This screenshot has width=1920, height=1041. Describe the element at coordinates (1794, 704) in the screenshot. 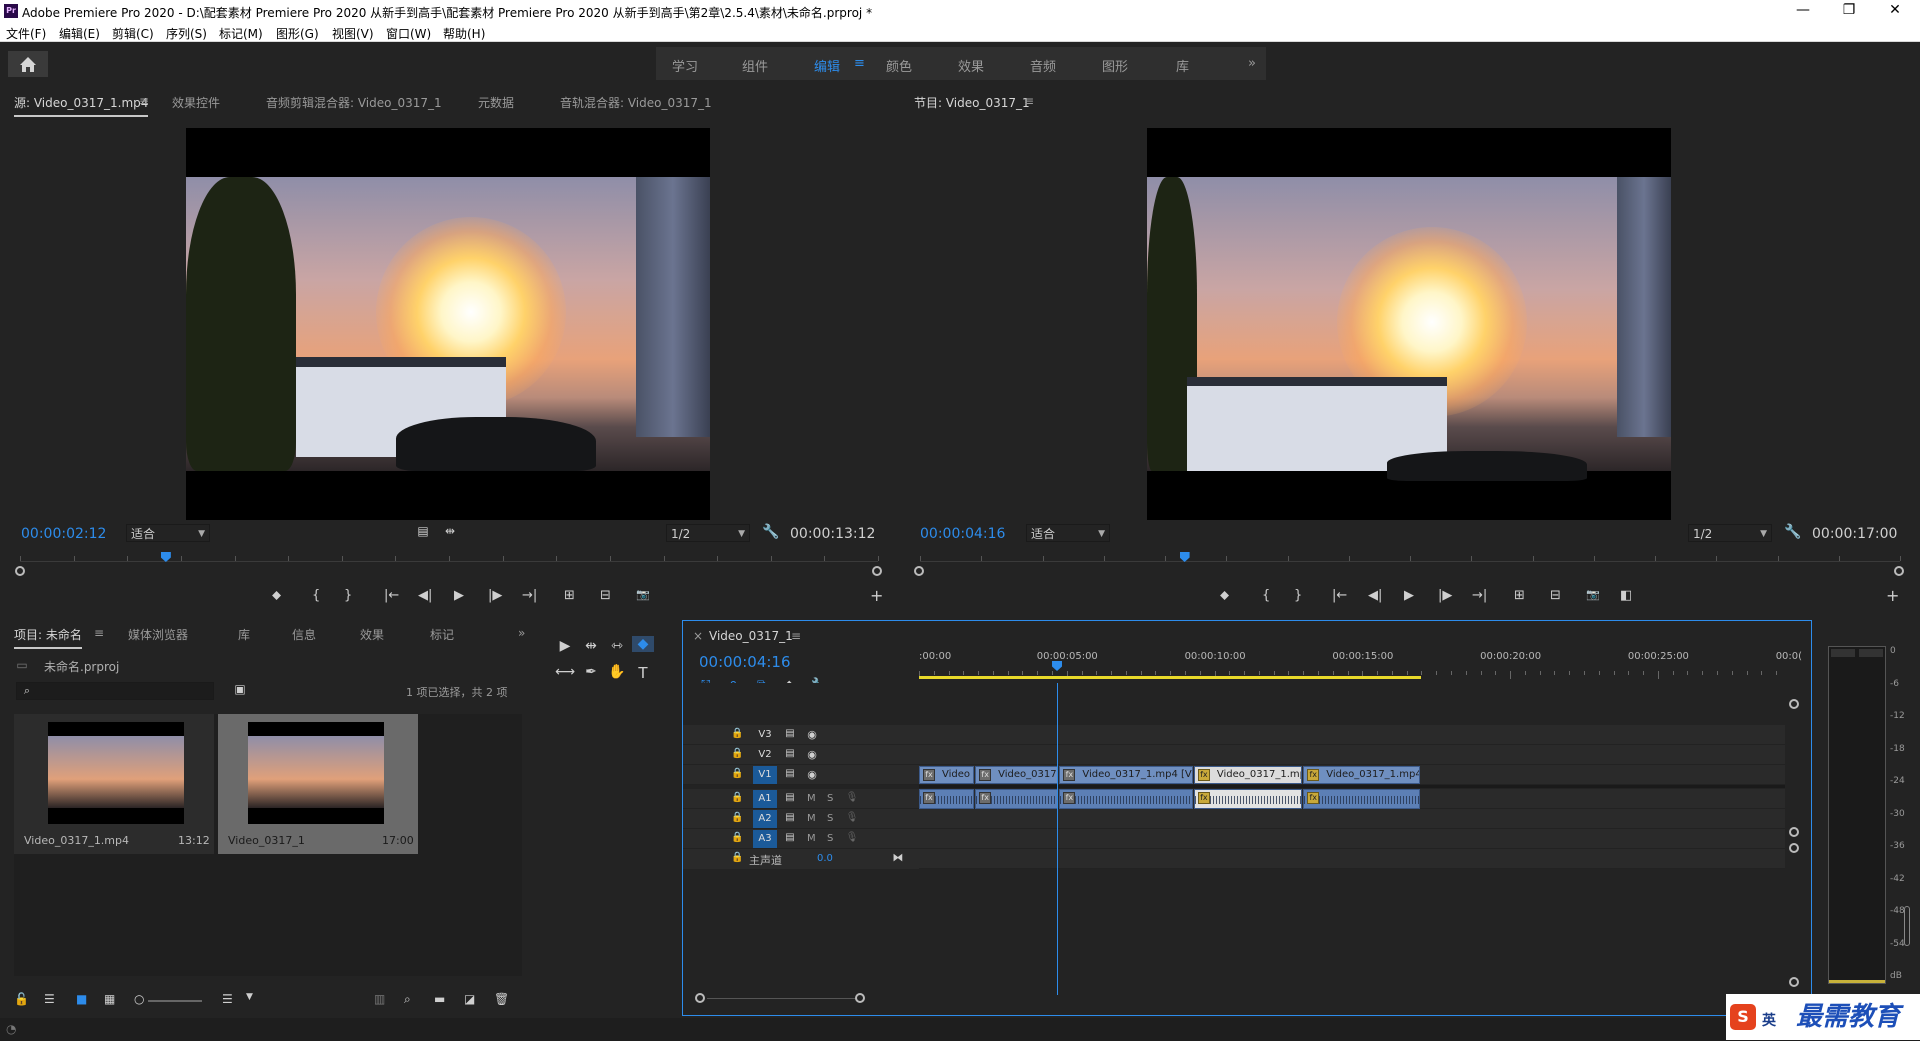

I see `video-vscroll-top-handle` at that location.